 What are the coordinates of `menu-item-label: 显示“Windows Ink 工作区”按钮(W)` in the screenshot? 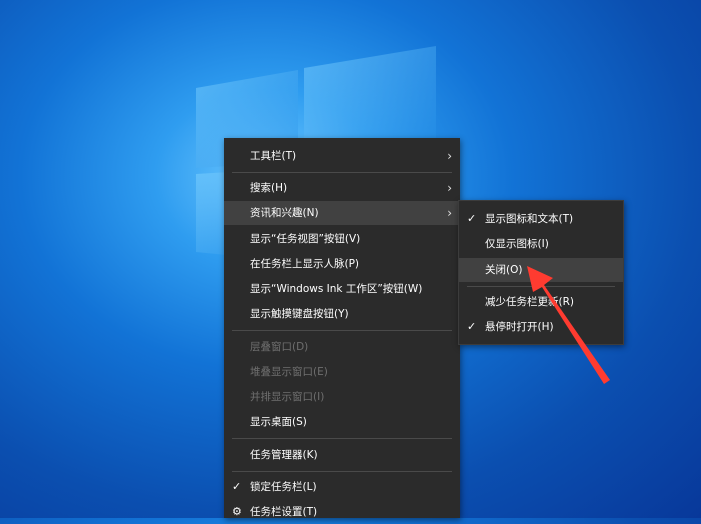 It's located at (336, 289).